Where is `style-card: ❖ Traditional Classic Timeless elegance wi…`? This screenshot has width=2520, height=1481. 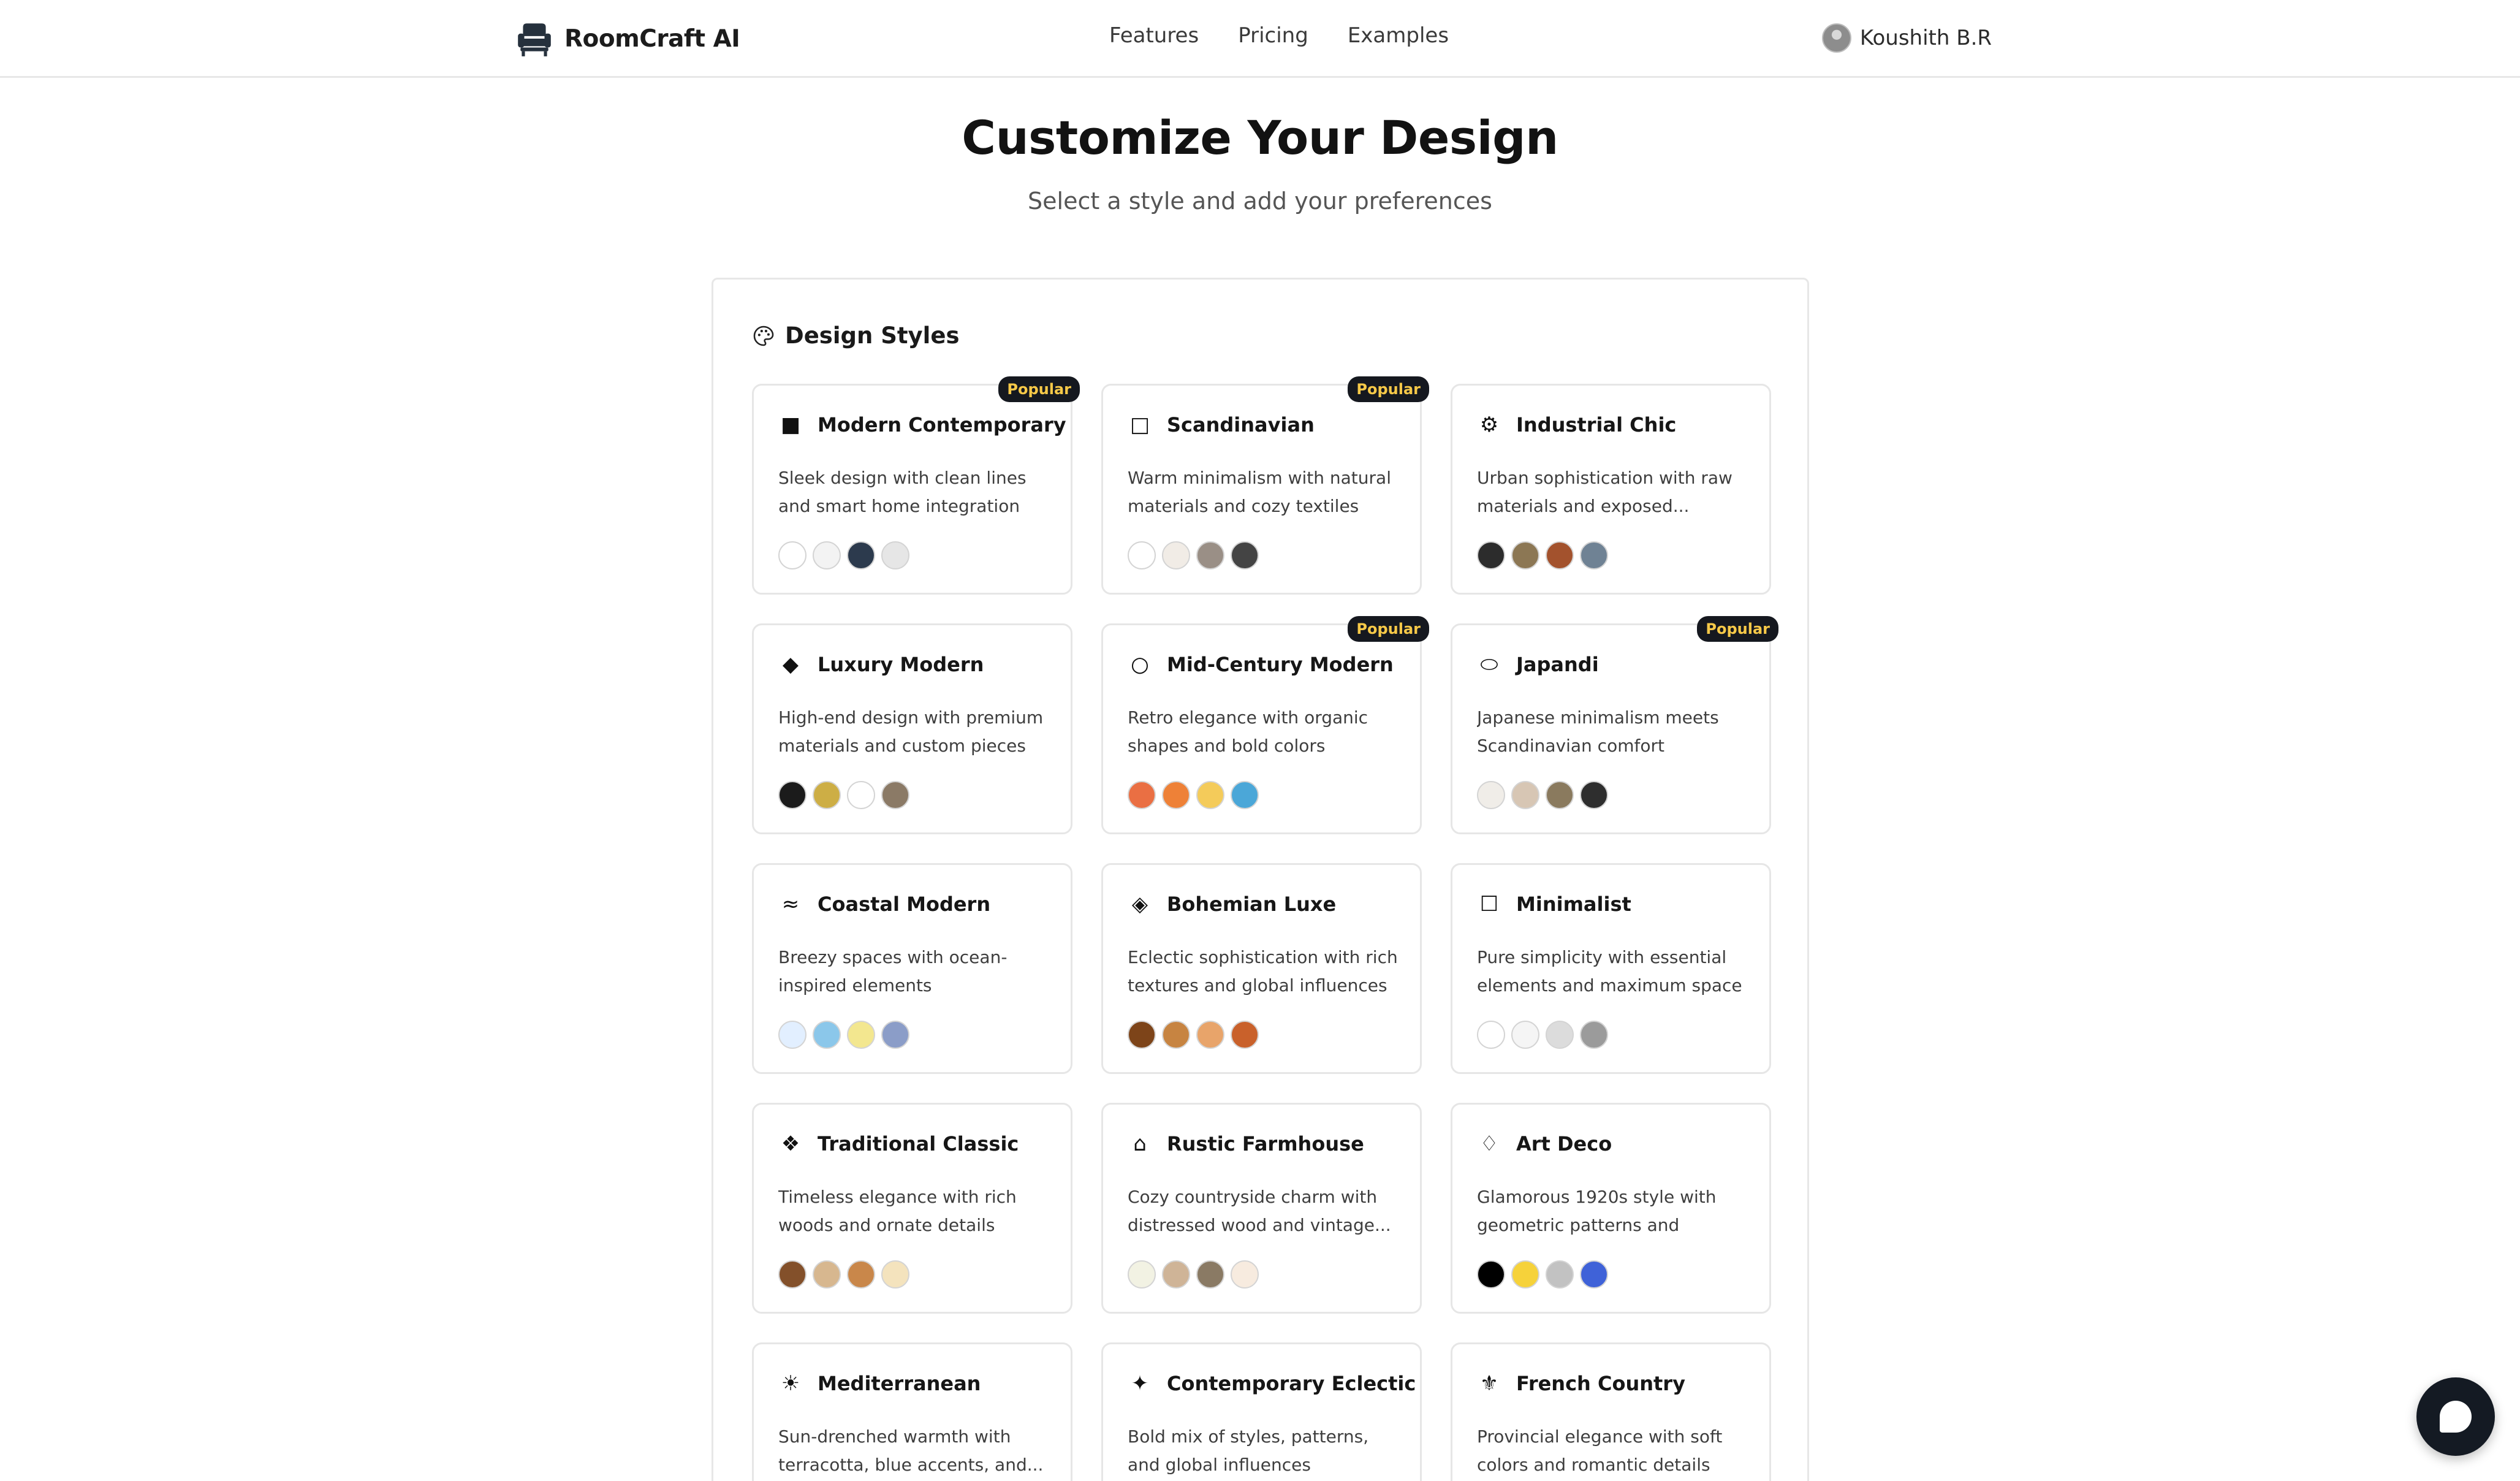
style-card: ❖ Traditional Classic Timeless elegance wi… is located at coordinates (912, 1208).